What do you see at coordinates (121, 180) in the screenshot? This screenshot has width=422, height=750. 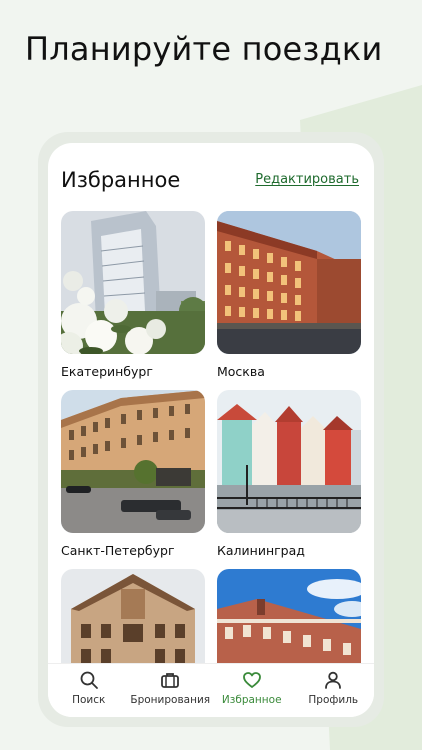 I see `screen-title: Избранное` at bounding box center [121, 180].